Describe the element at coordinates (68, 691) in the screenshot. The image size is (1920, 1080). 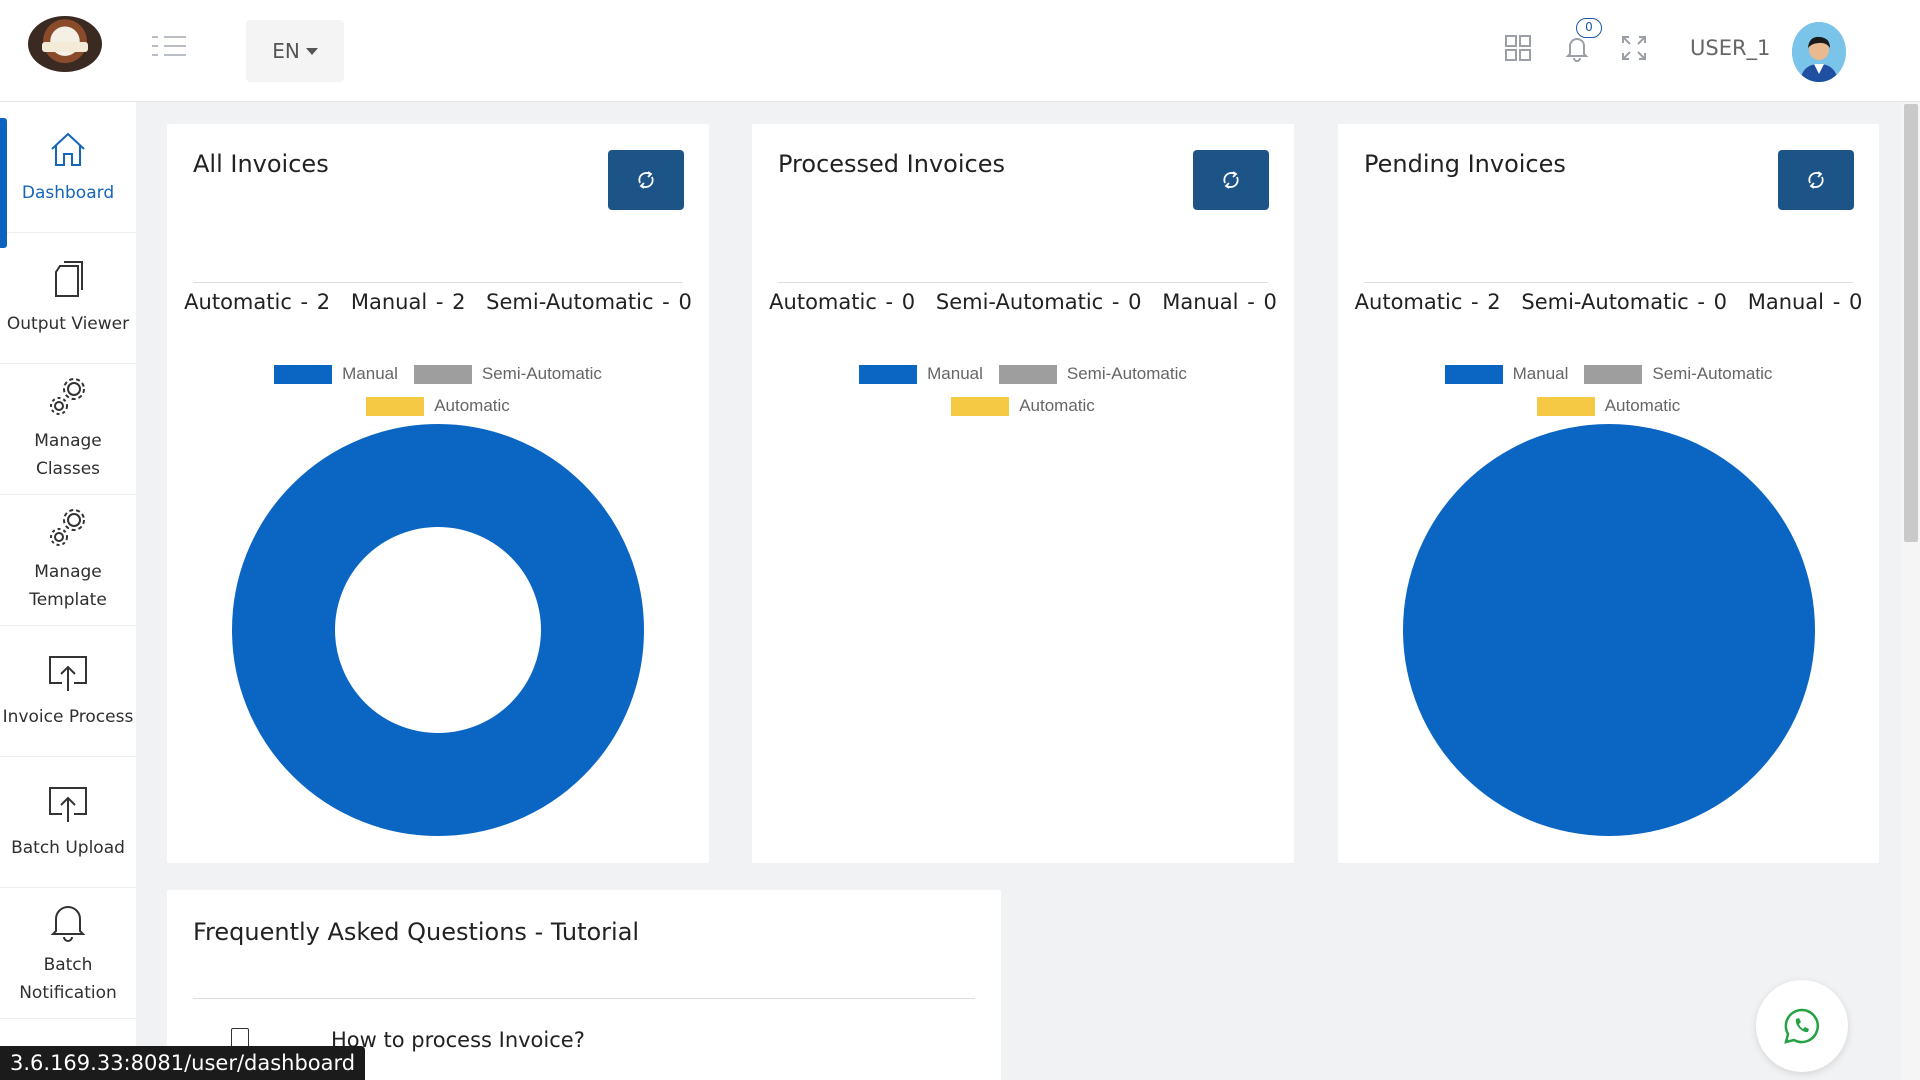
I see `sidebar-item-invoice-process: Invoice Process` at that location.